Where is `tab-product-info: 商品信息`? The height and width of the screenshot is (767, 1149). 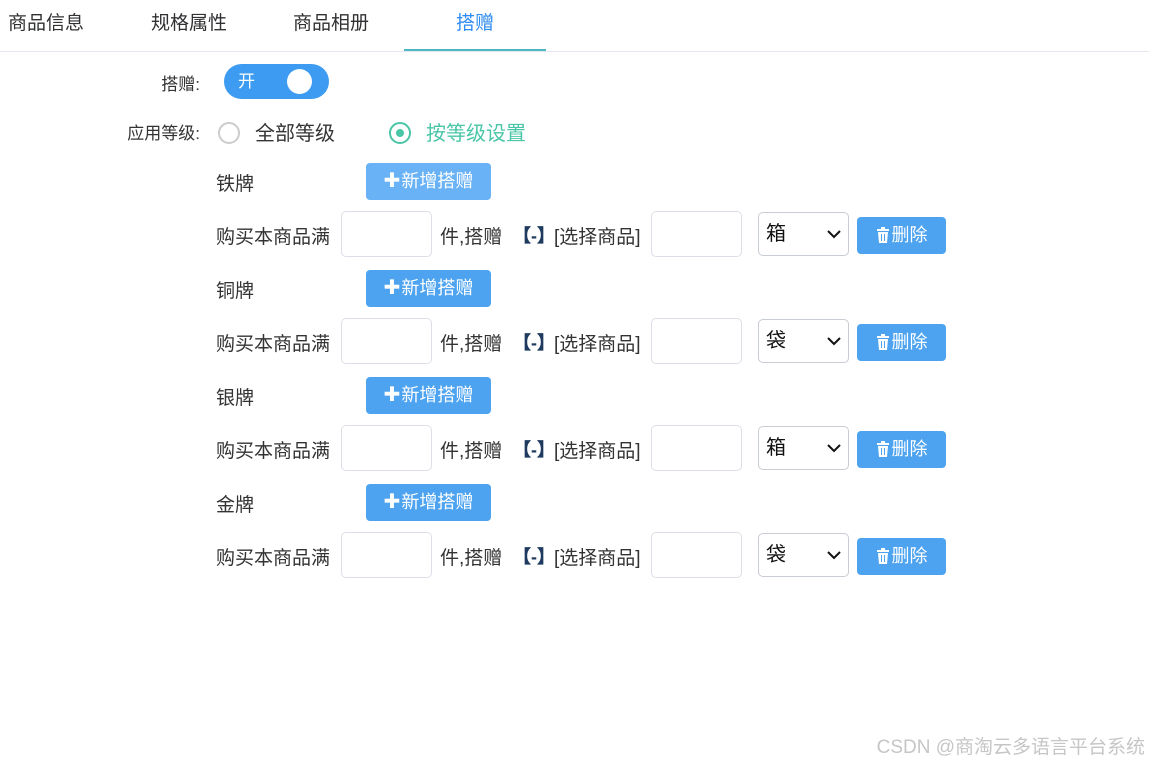 tab-product-info: 商品信息 is located at coordinates (46, 25).